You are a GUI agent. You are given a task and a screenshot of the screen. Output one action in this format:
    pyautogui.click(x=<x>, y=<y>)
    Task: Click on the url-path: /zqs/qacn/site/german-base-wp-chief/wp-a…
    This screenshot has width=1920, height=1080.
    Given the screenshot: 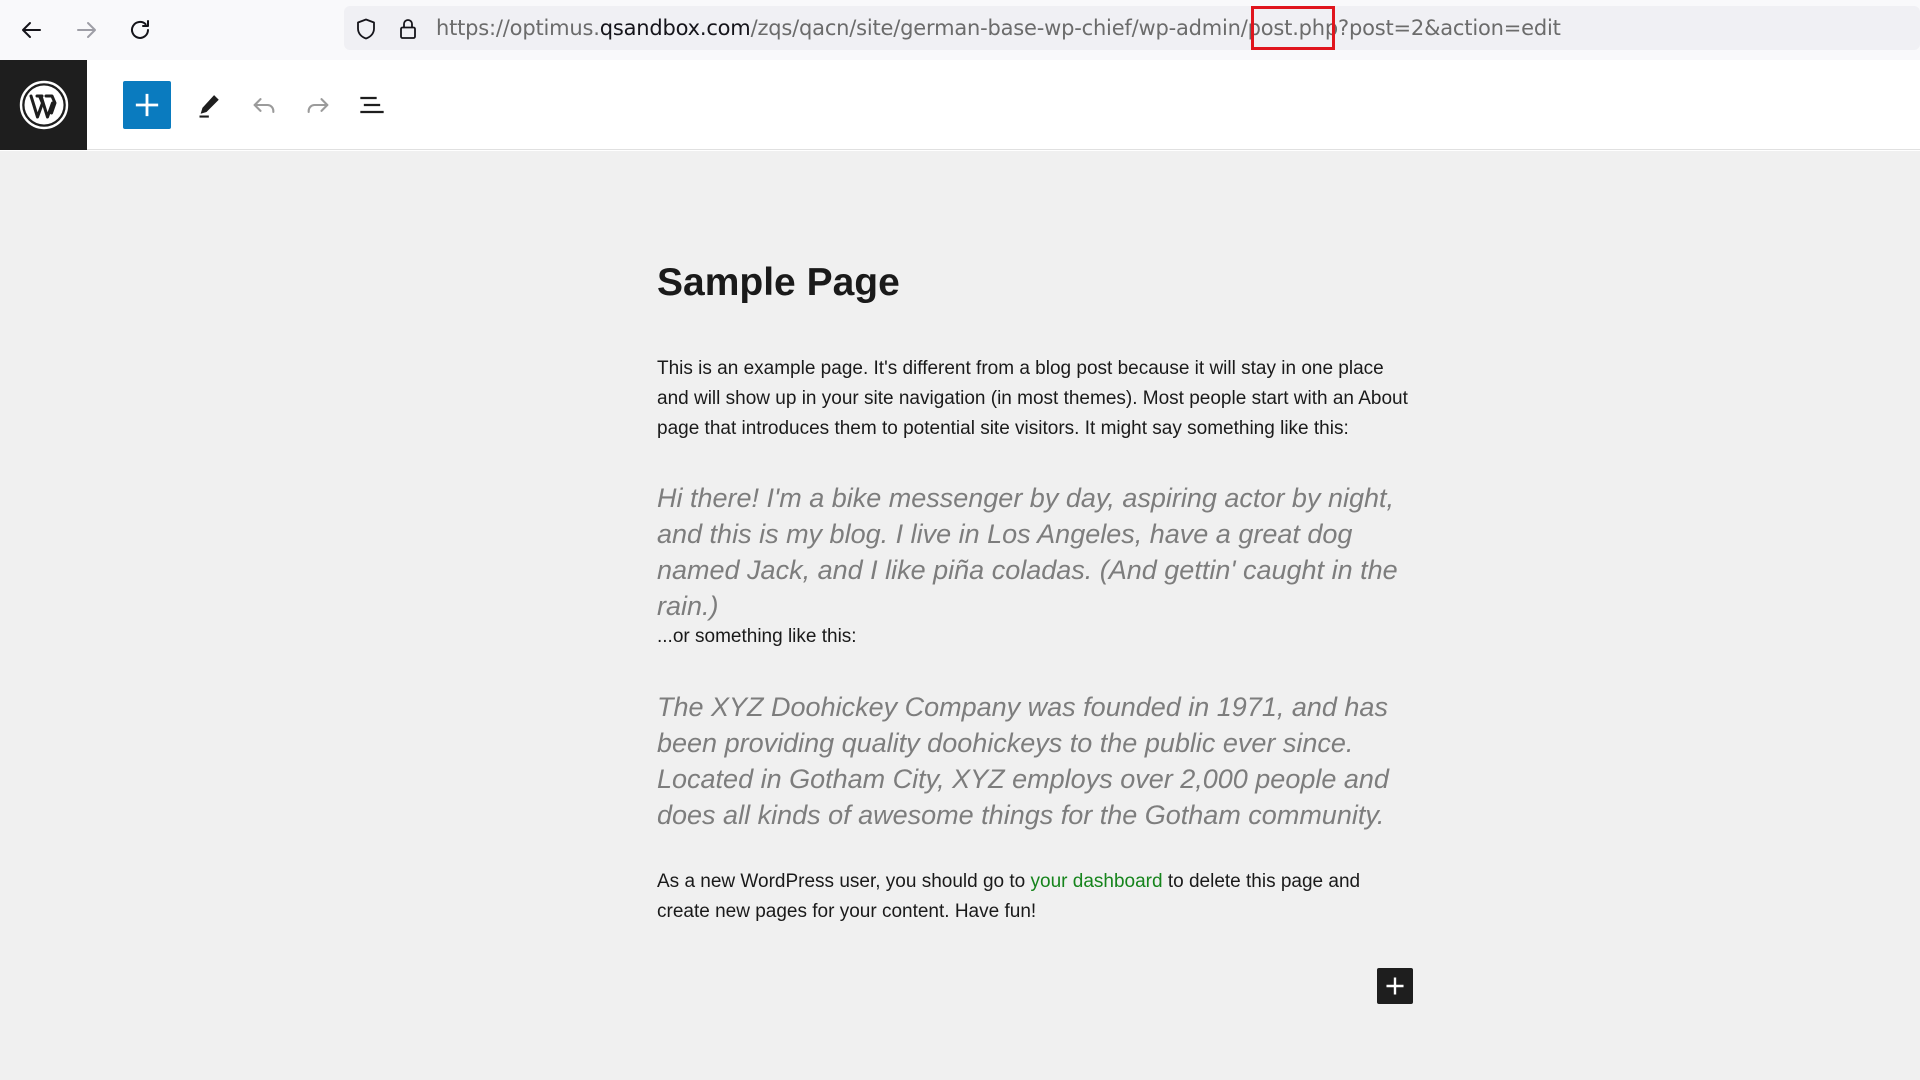 What is the action you would take?
    pyautogui.click(x=1155, y=28)
    